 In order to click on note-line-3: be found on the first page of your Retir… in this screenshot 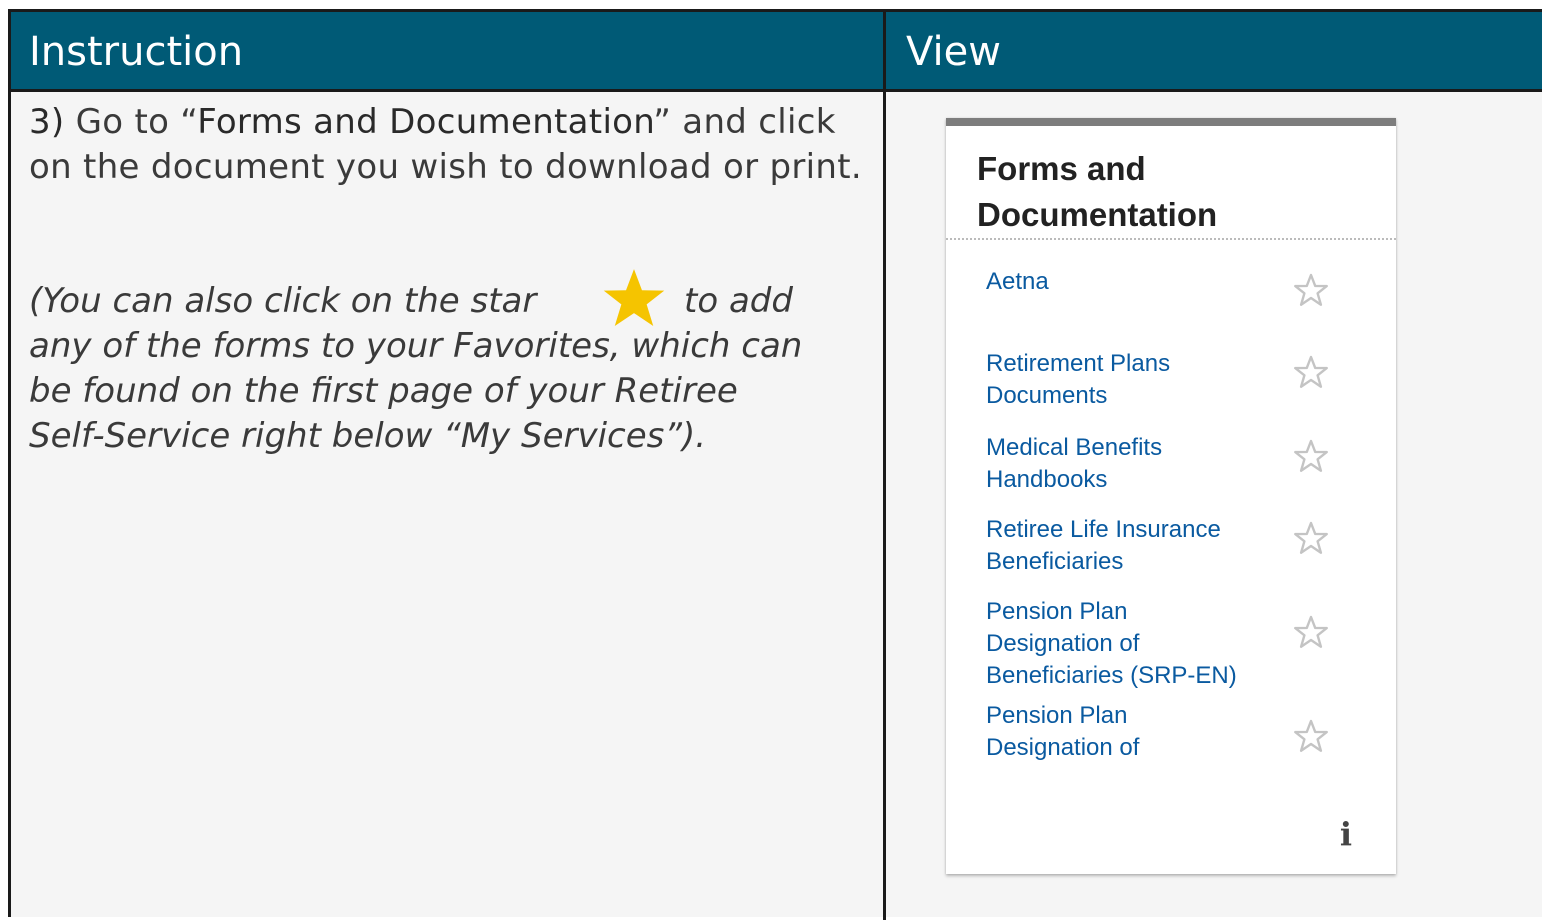, I will do `click(383, 391)`.